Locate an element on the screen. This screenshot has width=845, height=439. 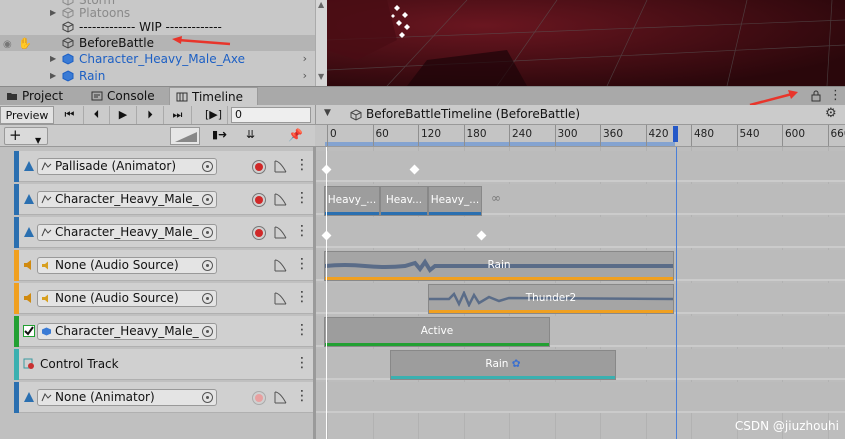
tab-timeline: Timeline is located at coordinates (213, 96).